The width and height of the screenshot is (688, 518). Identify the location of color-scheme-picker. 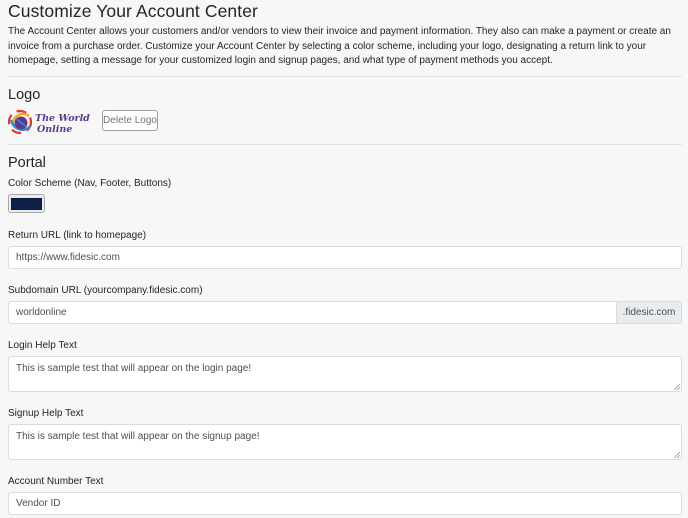
(26, 203).